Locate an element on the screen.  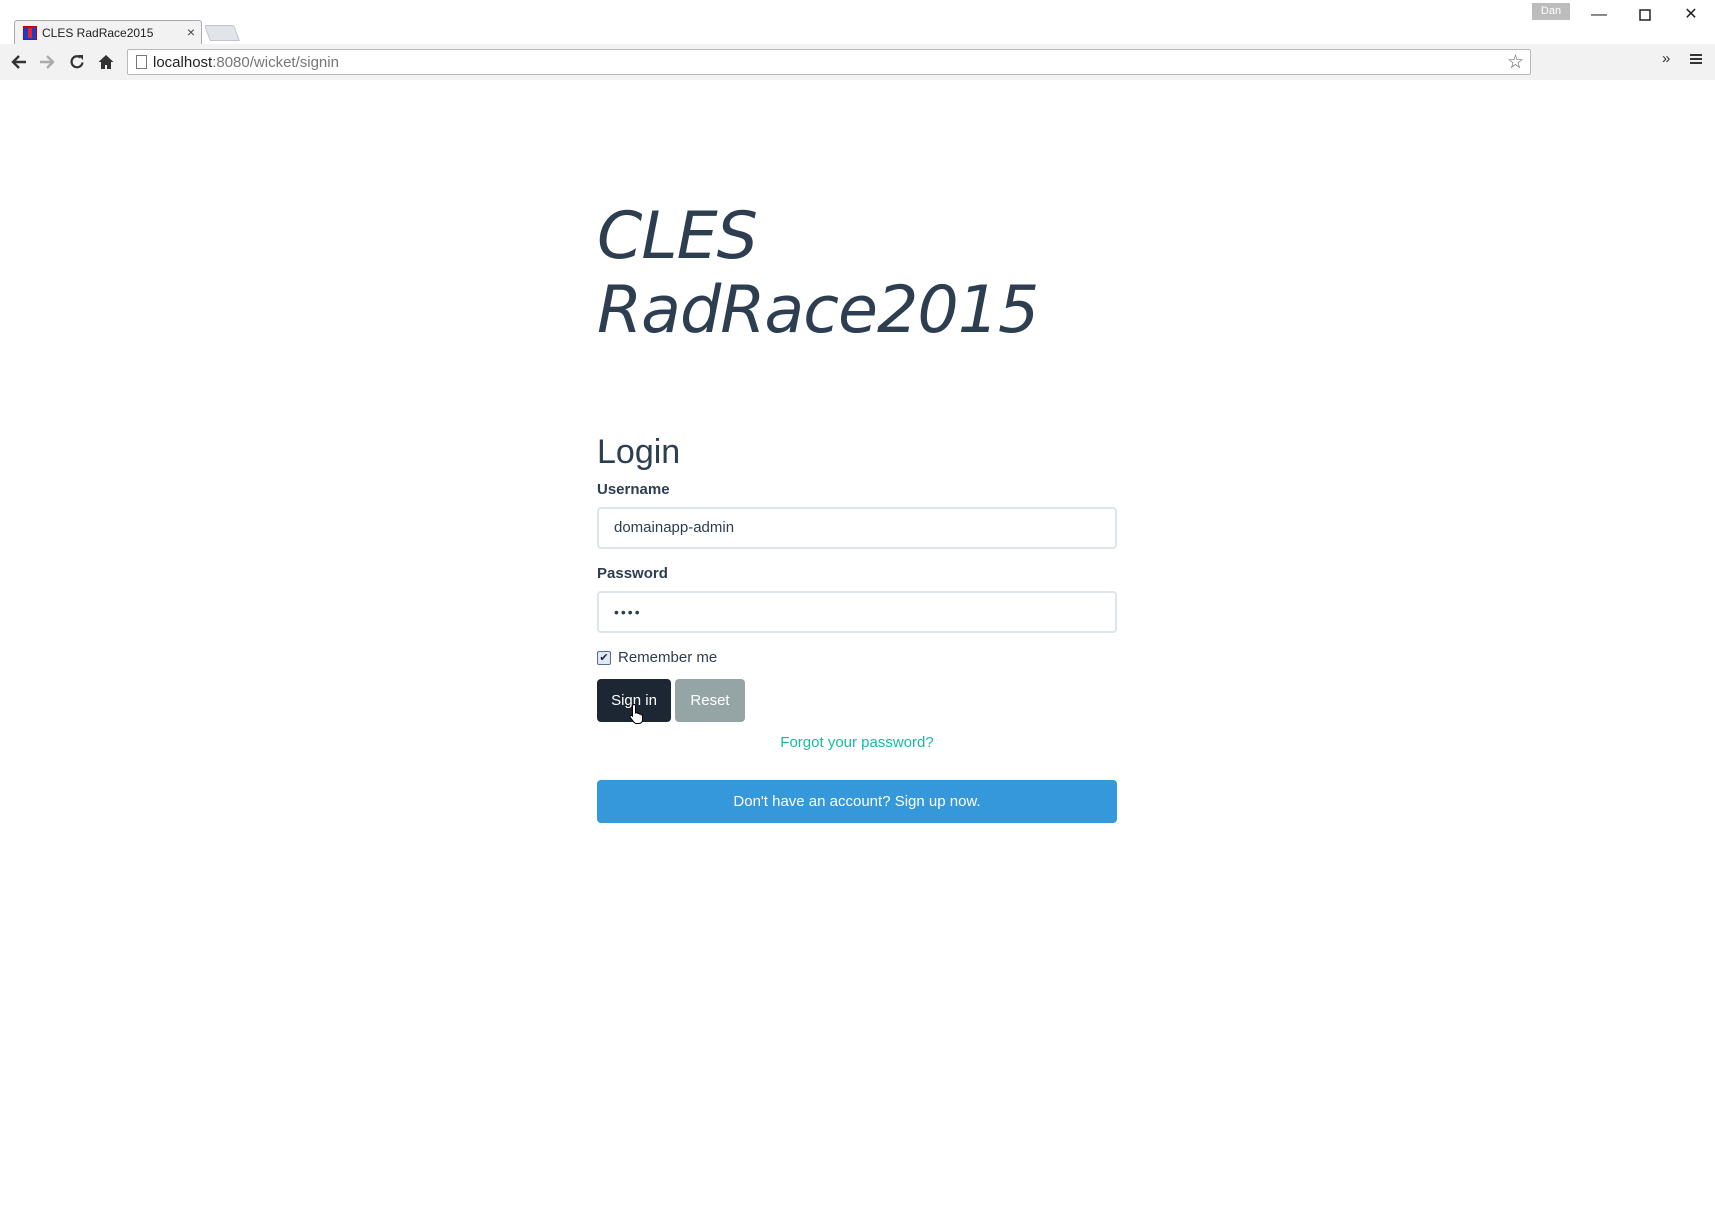
profile-button: Dan is located at coordinates (1551, 11).